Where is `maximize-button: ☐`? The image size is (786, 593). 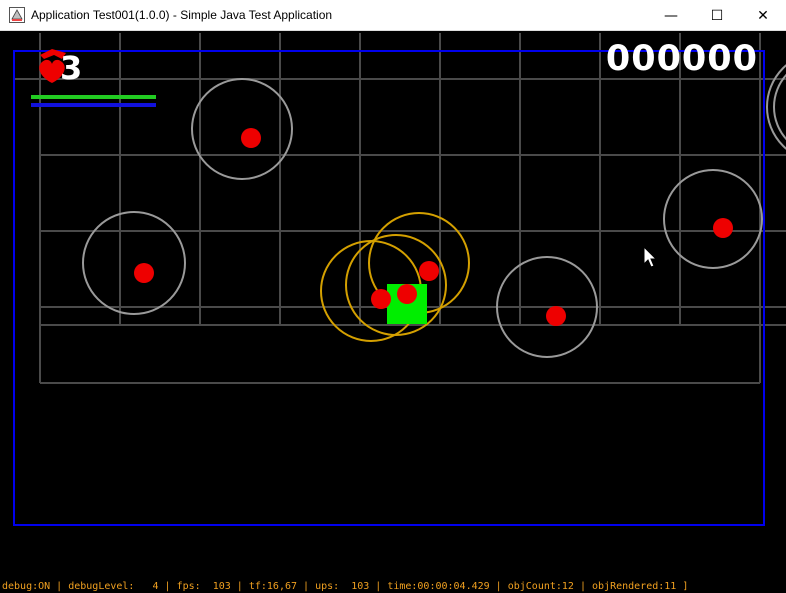
maximize-button: ☐ is located at coordinates (717, 15).